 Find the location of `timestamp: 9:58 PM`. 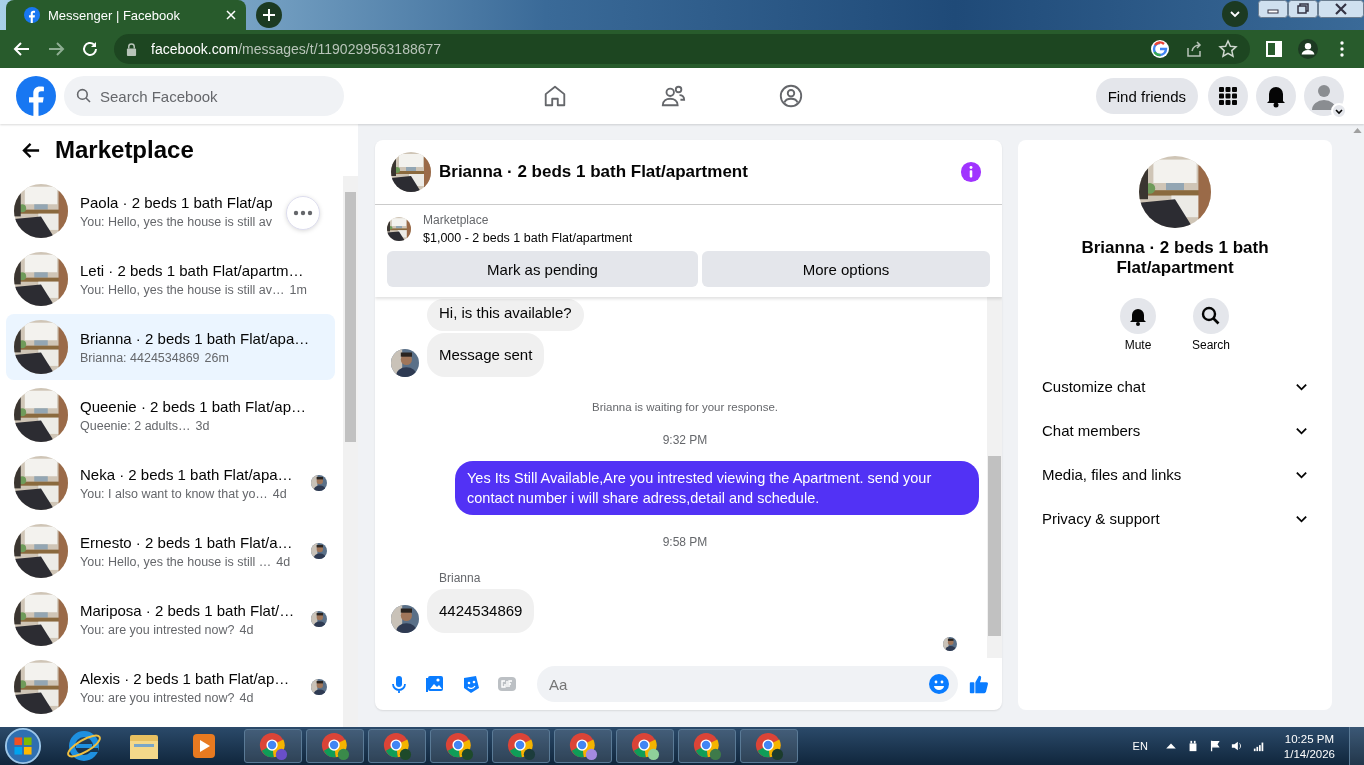

timestamp: 9:58 PM is located at coordinates (685, 542).